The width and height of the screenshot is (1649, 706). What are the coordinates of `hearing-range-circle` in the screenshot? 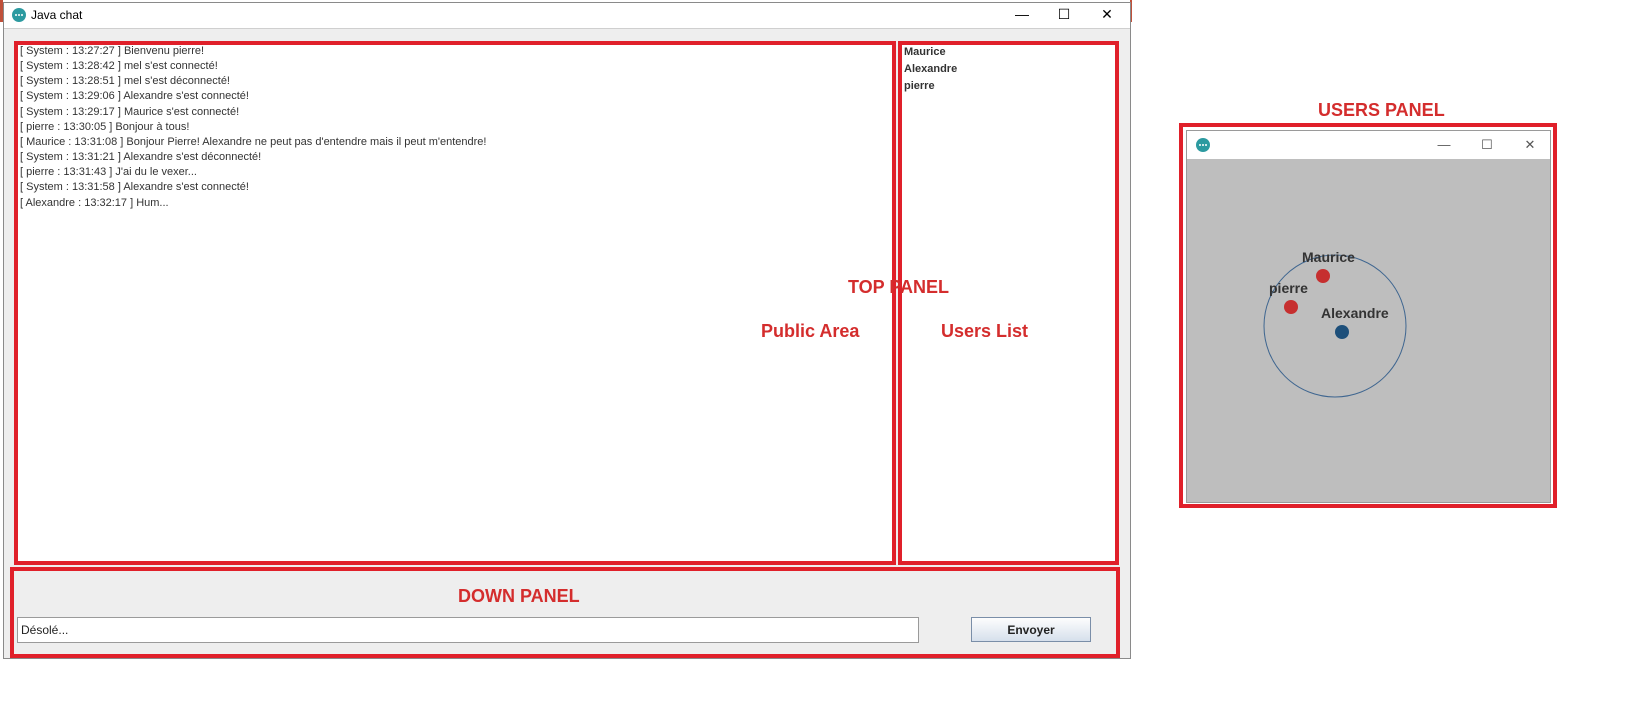 It's located at (1335, 326).